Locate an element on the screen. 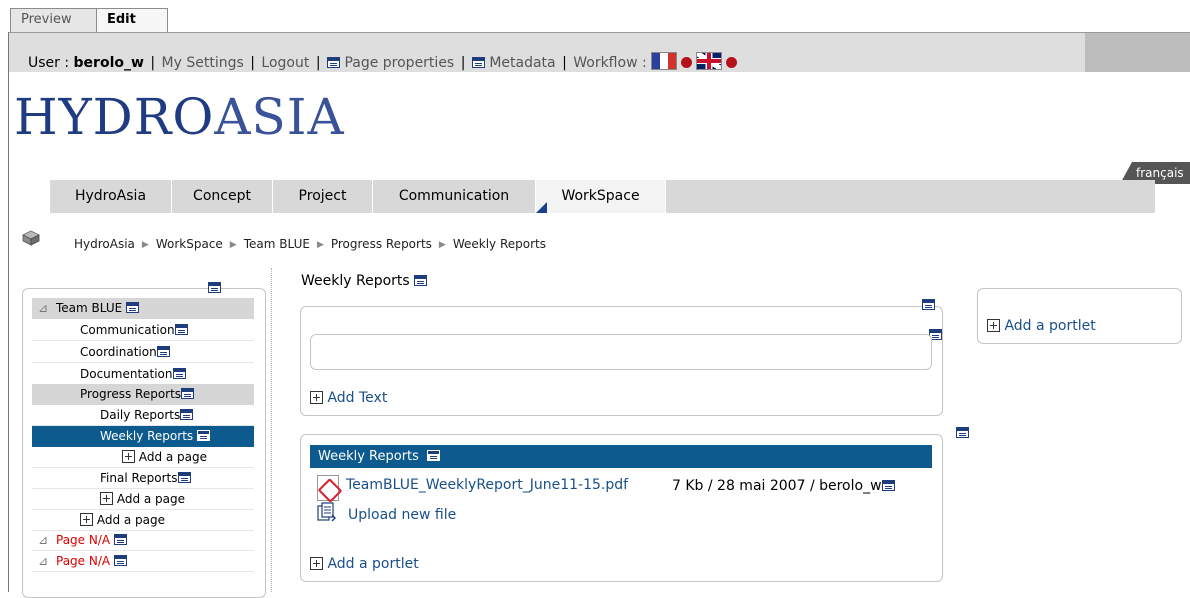 The image size is (1190, 598). tree-item-label: Documentation is located at coordinates (126, 374).